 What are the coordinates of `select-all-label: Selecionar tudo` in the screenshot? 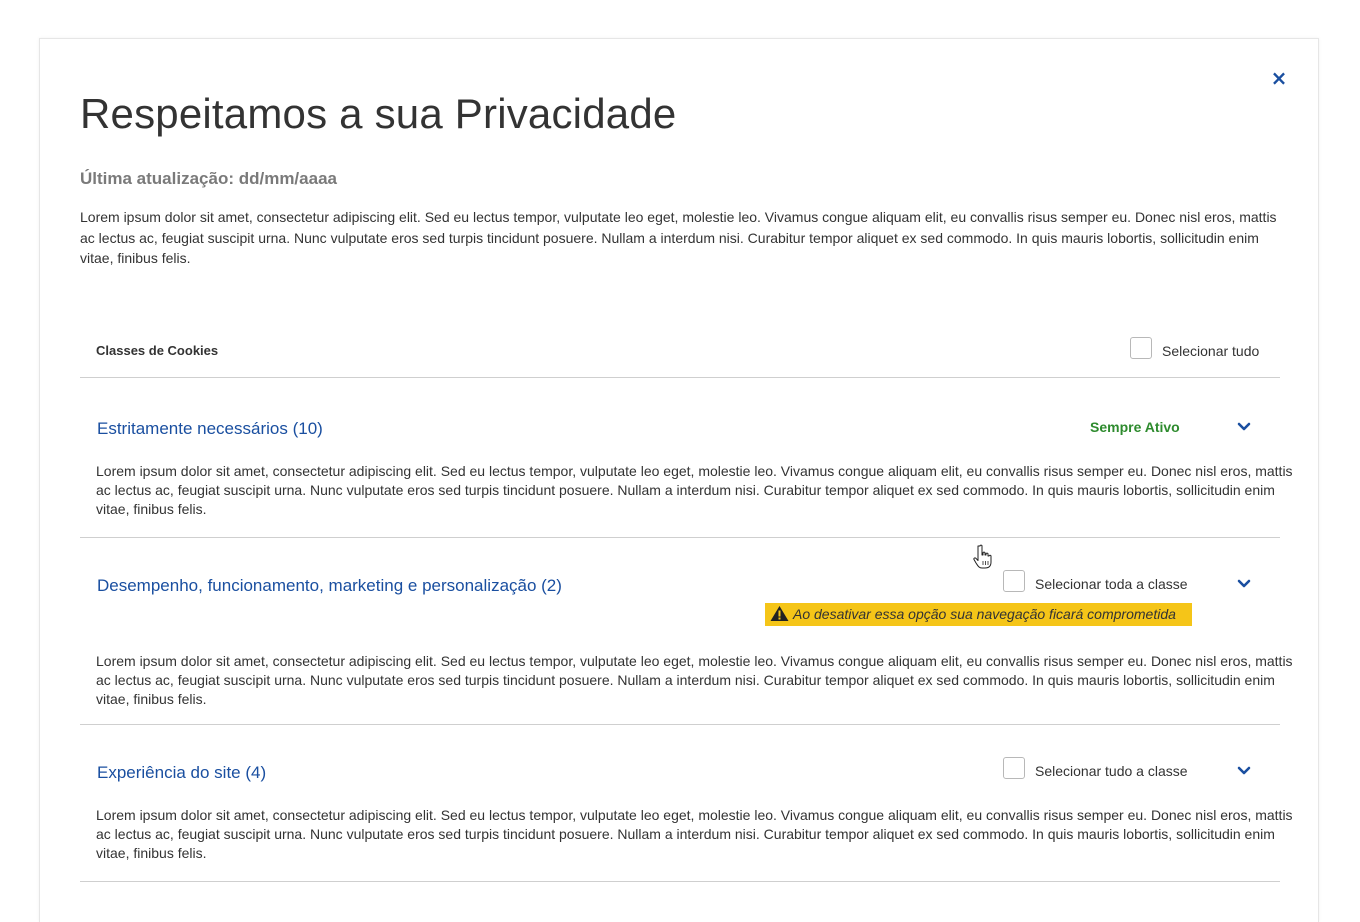 It's located at (1210, 351).